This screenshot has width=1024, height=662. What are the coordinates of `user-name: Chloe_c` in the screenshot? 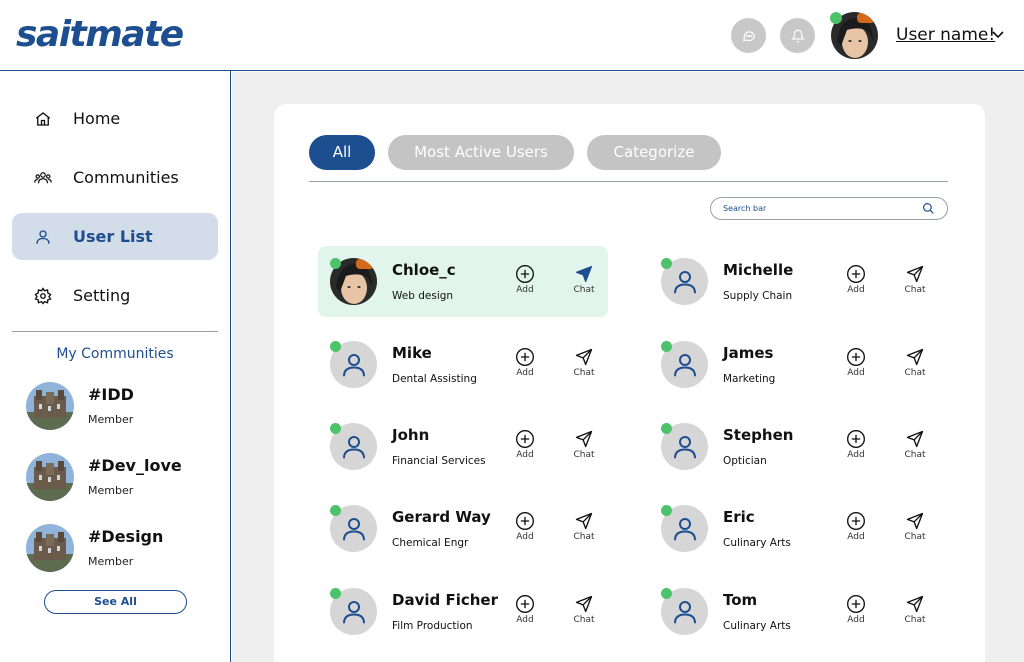 It's located at (424, 270).